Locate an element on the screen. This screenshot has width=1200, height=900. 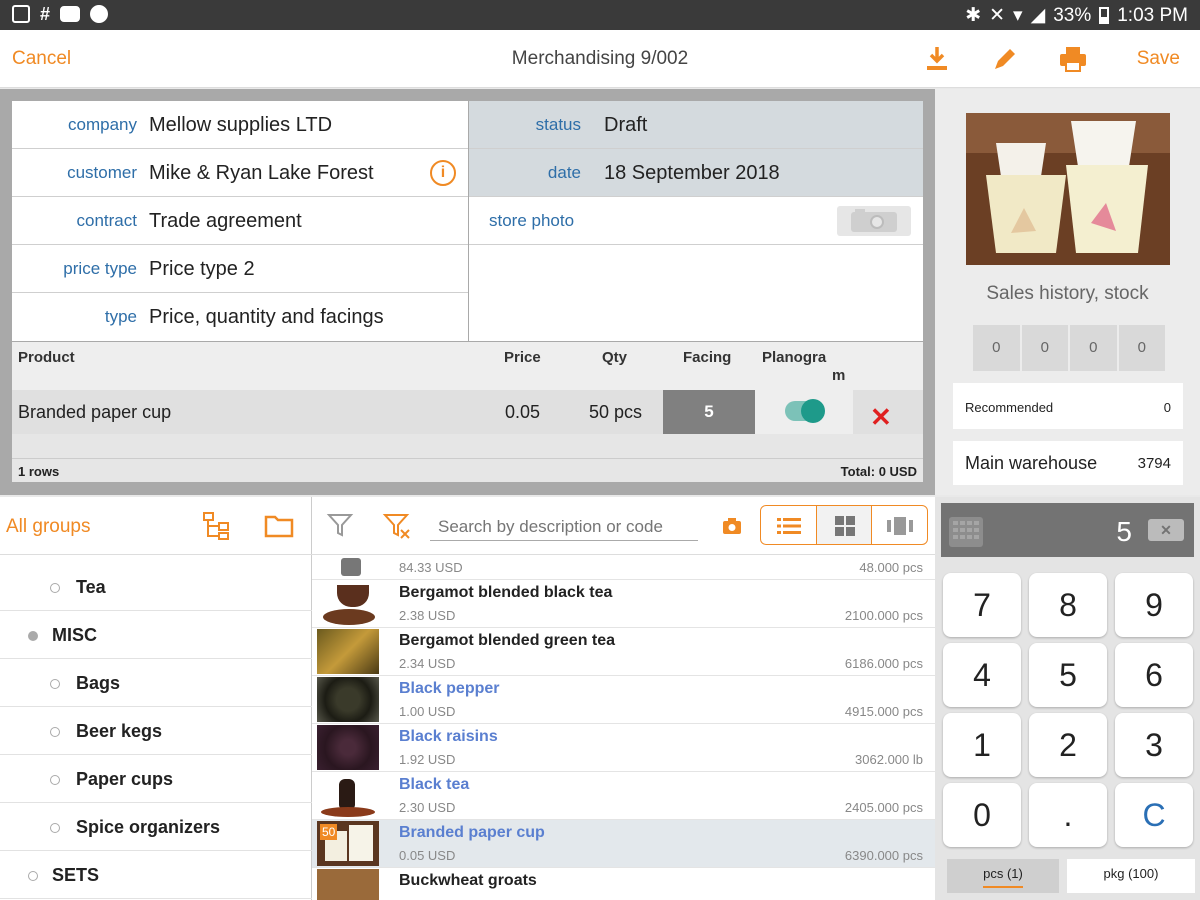
store-photo-area is located at coordinates (696, 293).